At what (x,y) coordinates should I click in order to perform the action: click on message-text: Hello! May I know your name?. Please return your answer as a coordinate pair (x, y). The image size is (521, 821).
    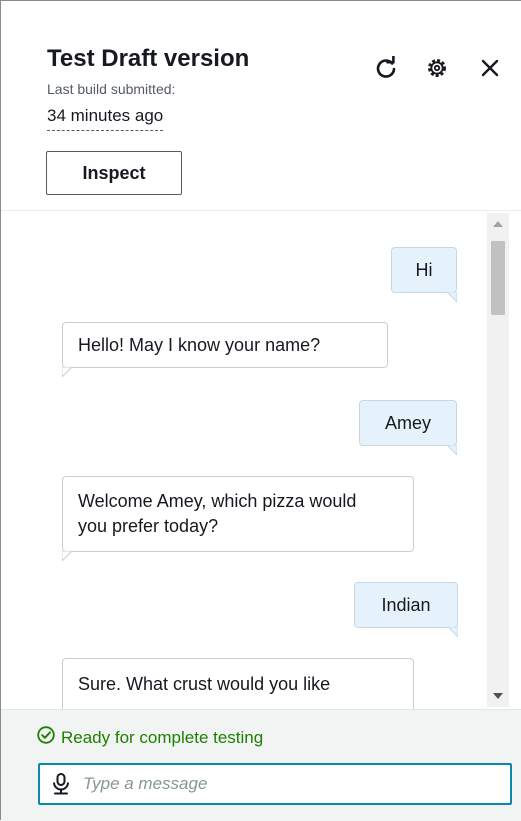
    Looking at the image, I should click on (199, 344).